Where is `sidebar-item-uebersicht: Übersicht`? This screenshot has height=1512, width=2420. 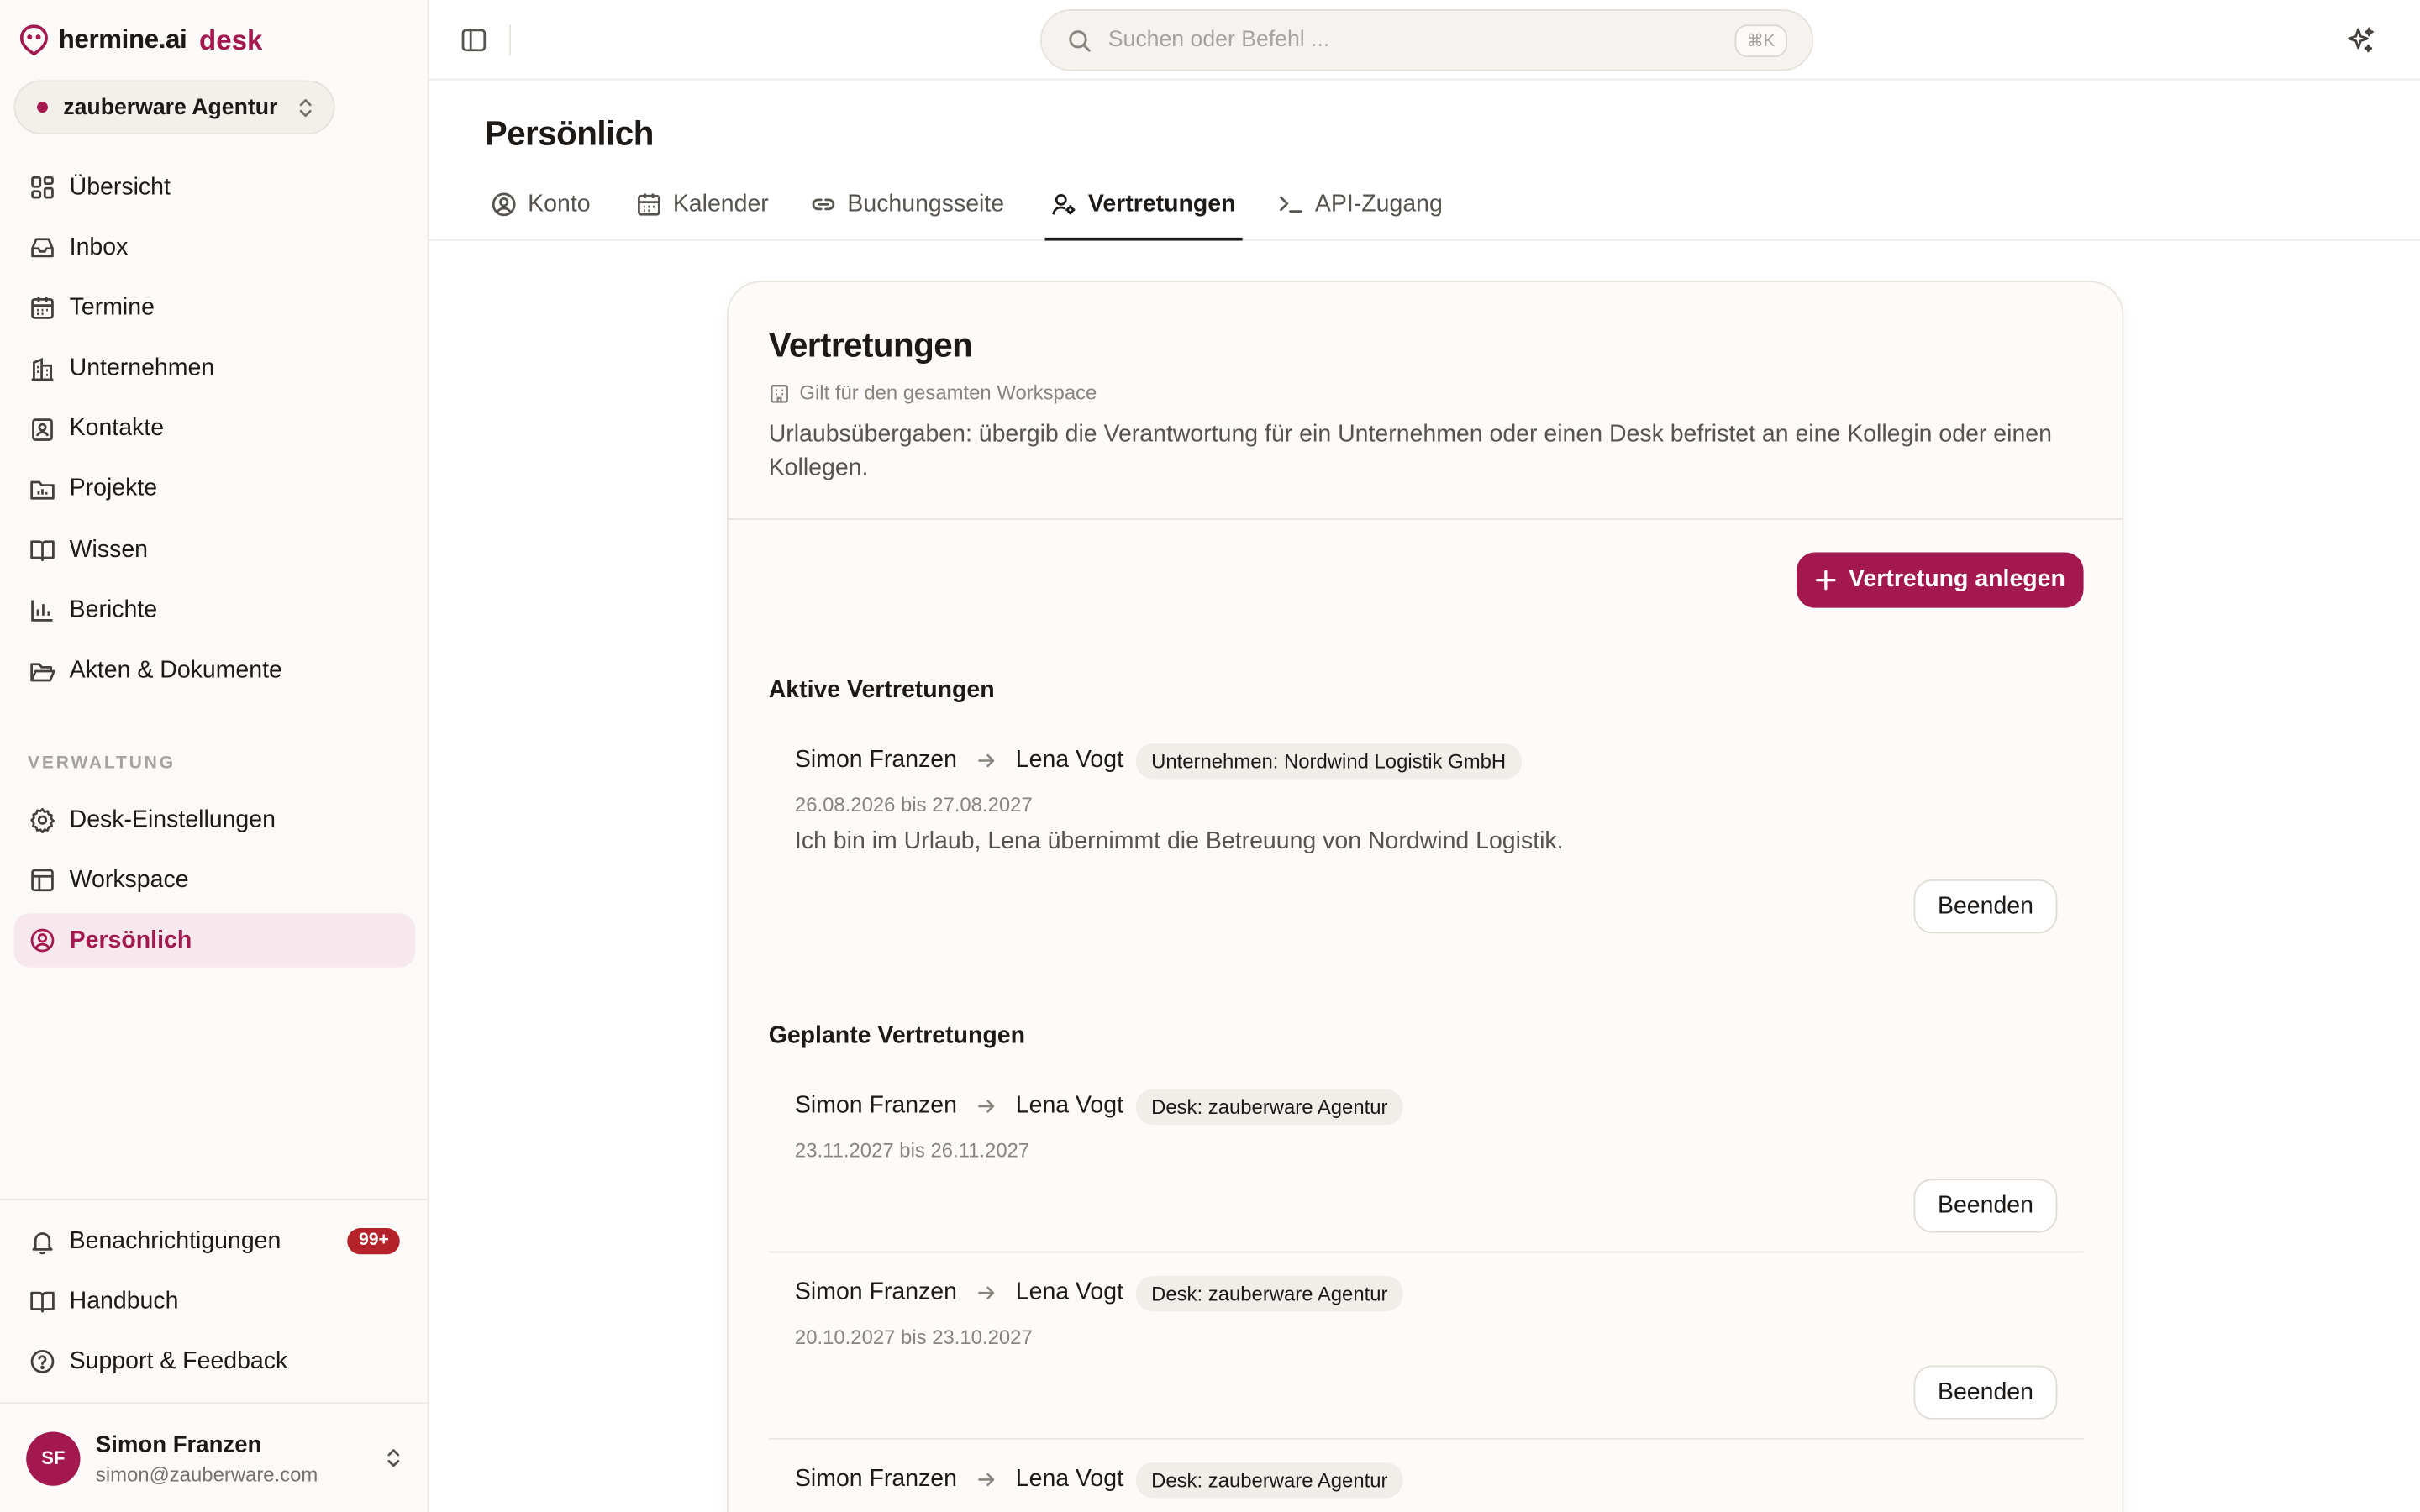 sidebar-item-uebersicht: Übersicht is located at coordinates (215, 187).